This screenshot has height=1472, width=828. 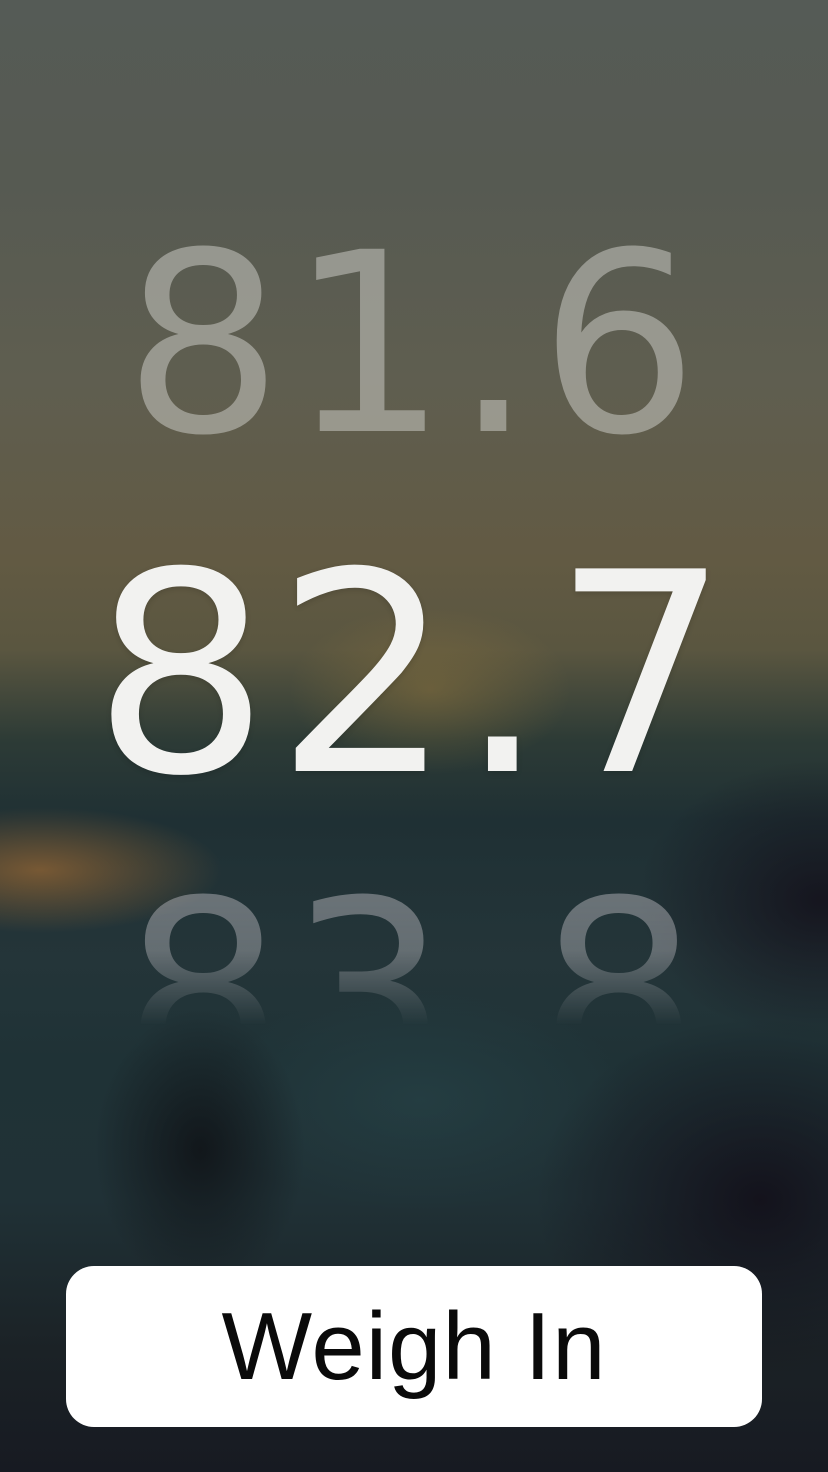 I want to click on picker-previous-value: 81.6, so click(x=414, y=337).